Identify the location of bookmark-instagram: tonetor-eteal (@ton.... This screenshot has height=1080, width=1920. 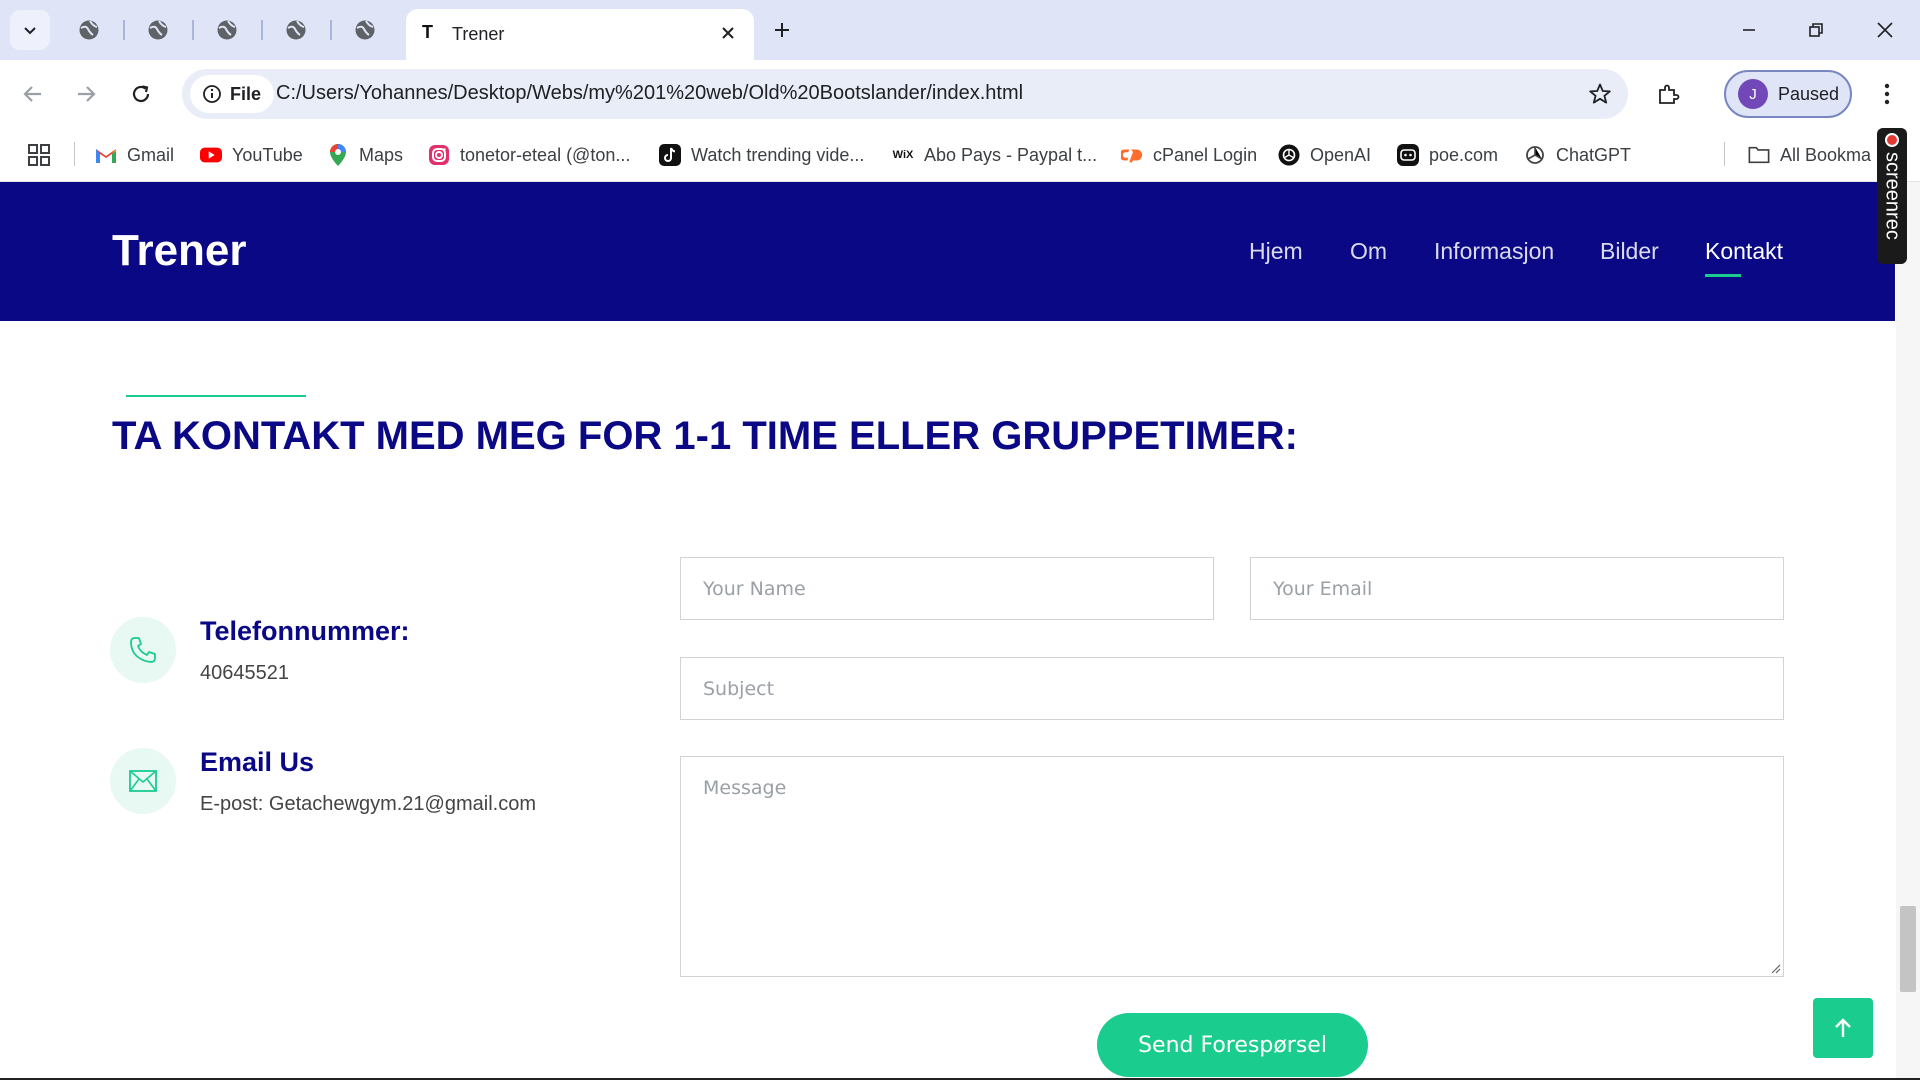
(529, 155).